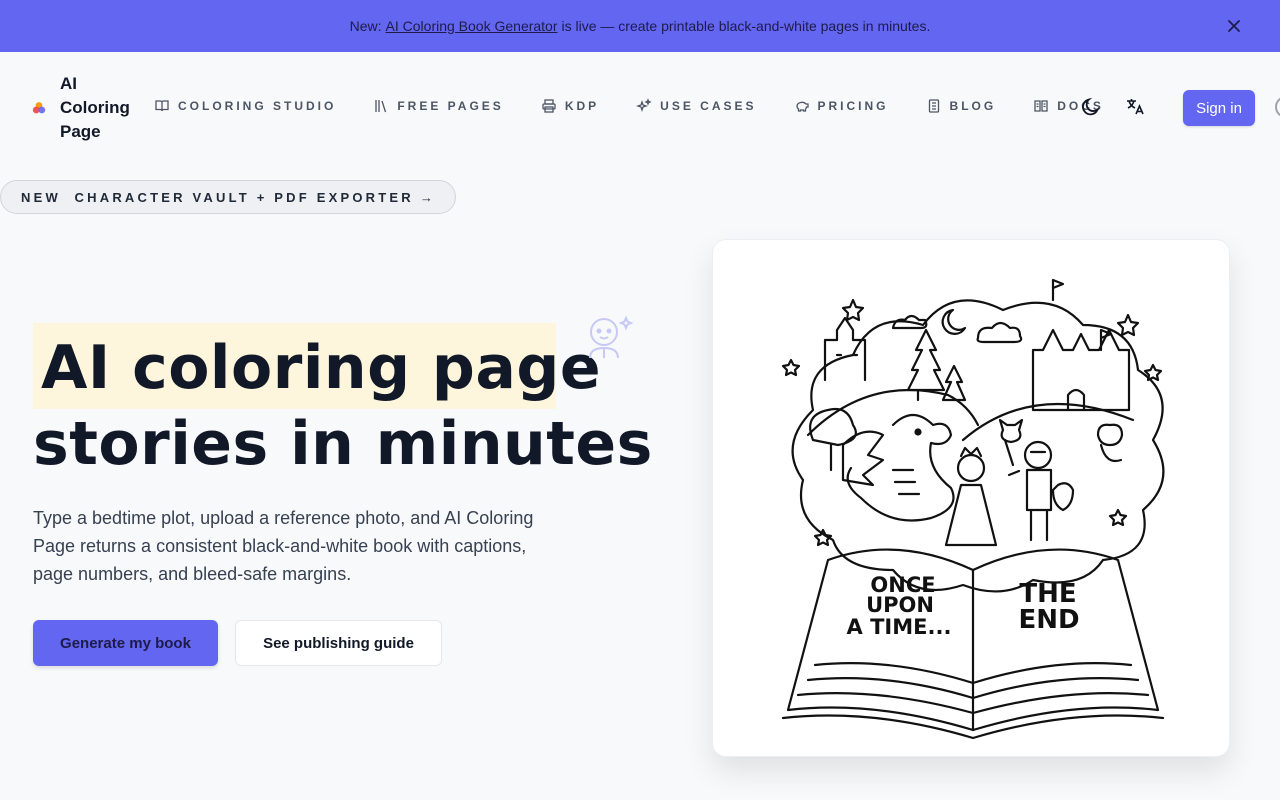 The image size is (1280, 800). Describe the element at coordinates (1135, 107) in the screenshot. I see `translate-icon` at that location.